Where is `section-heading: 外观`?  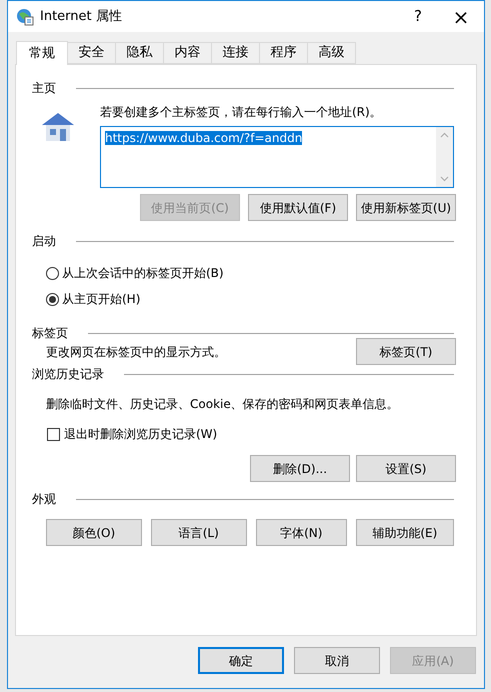 section-heading: 外观 is located at coordinates (44, 499).